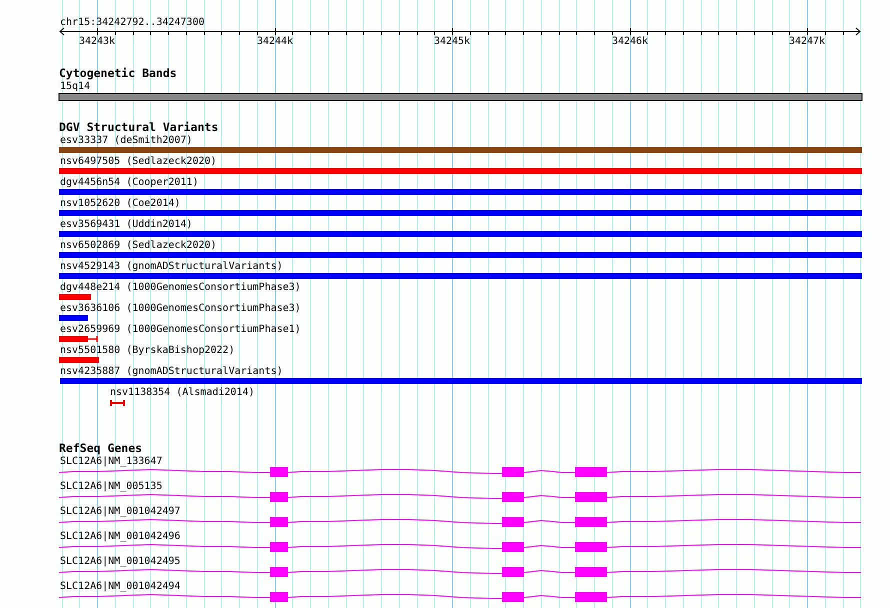  Describe the element at coordinates (126, 140) in the screenshot. I see `variant-label: esv33337 (deSmith2007)` at that location.